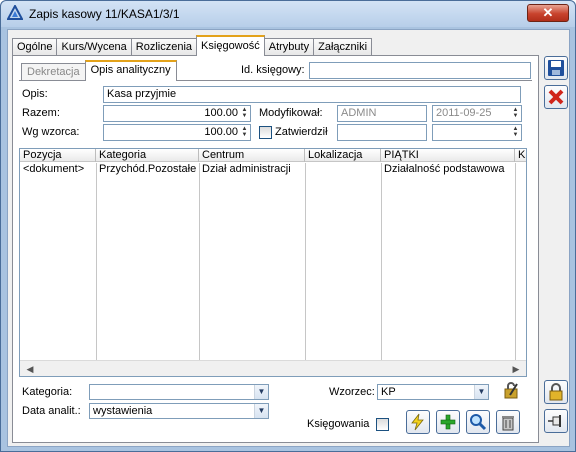 This screenshot has height=452, width=576. I want to click on search-icon, so click(478, 422).